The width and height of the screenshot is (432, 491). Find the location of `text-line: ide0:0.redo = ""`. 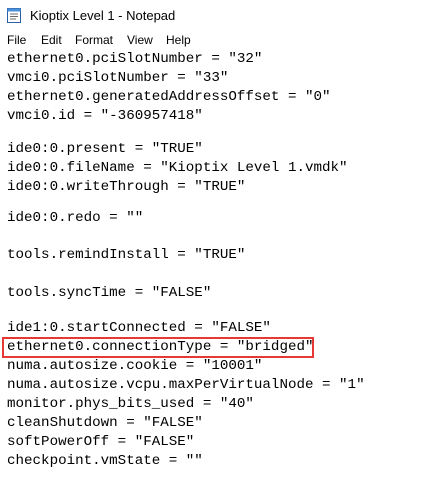

text-line: ide0:0.redo = "" is located at coordinates (75, 218).